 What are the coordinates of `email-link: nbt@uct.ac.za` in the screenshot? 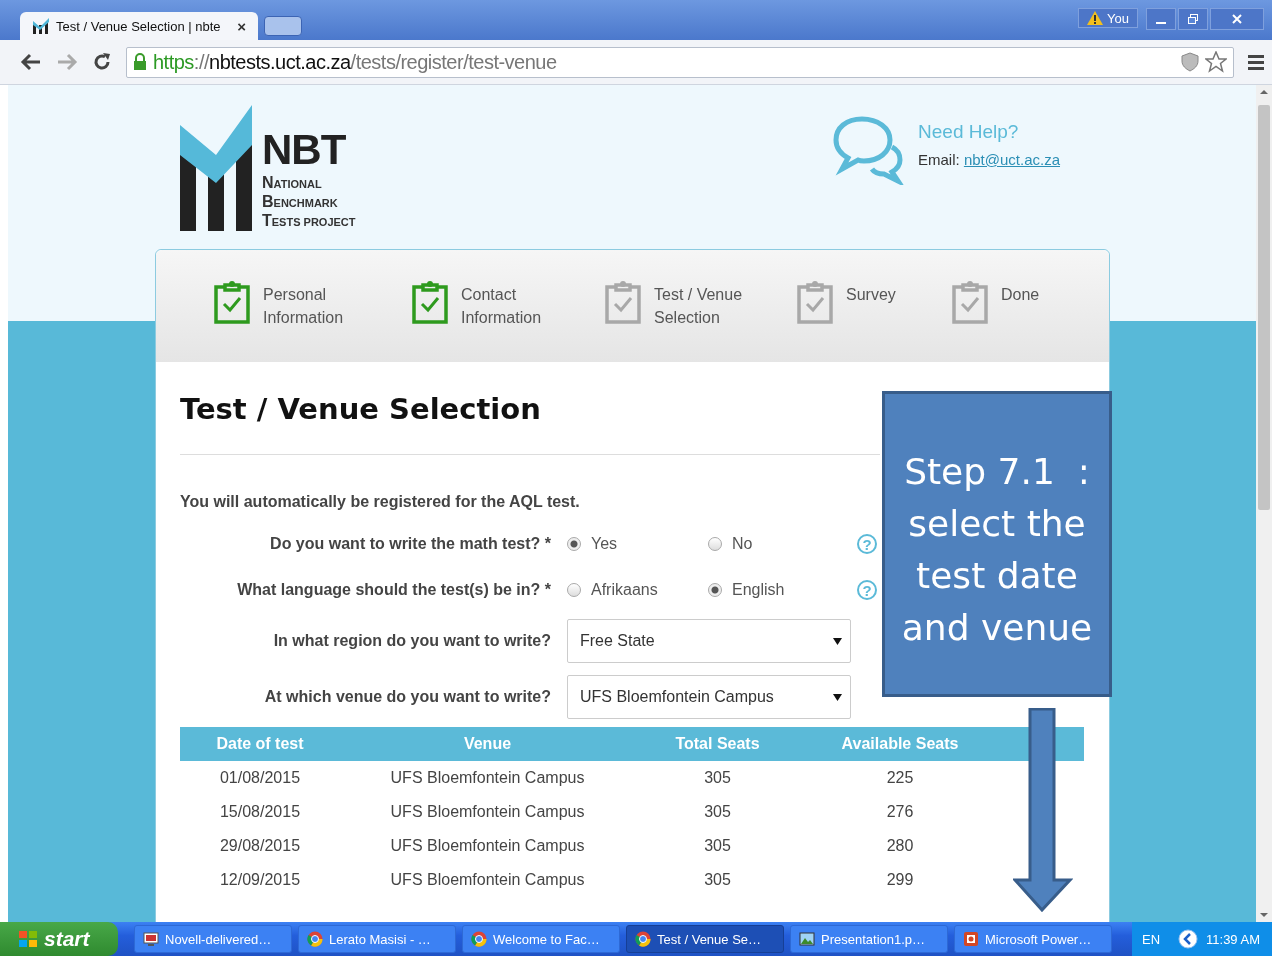 It's located at (1011, 159).